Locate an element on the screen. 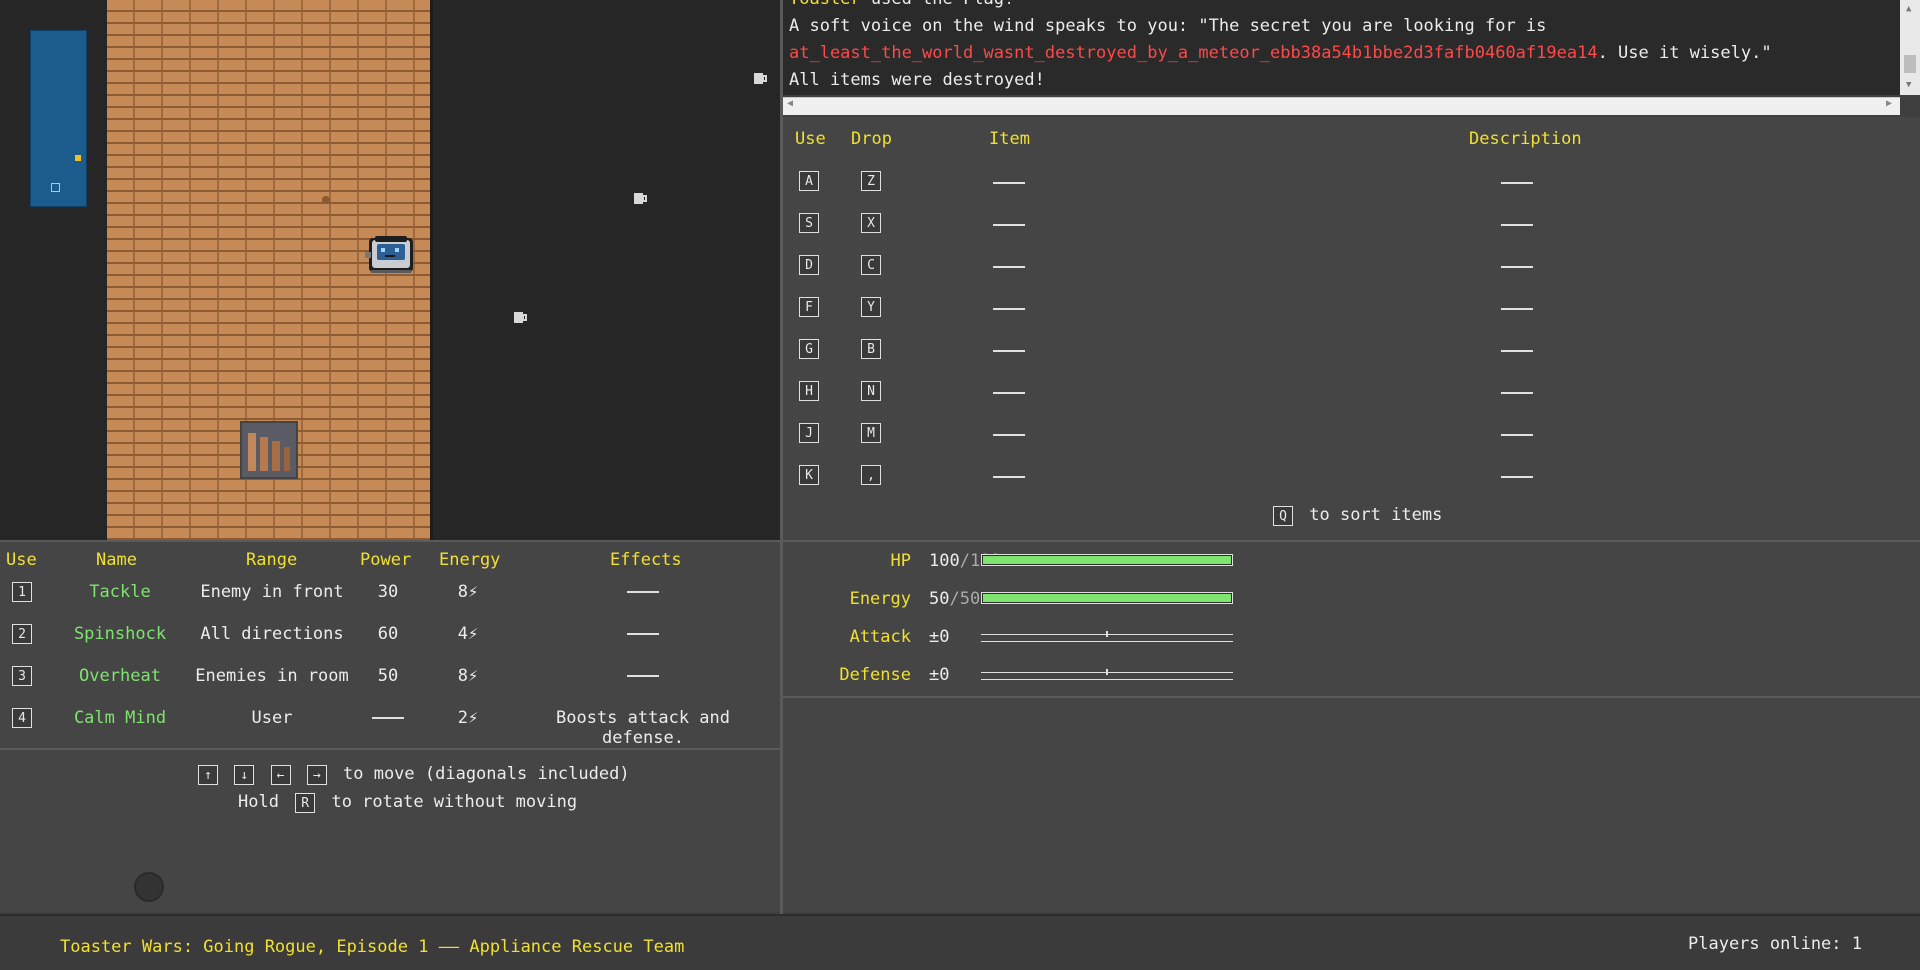  inventory-header-use: Use is located at coordinates (810, 139).